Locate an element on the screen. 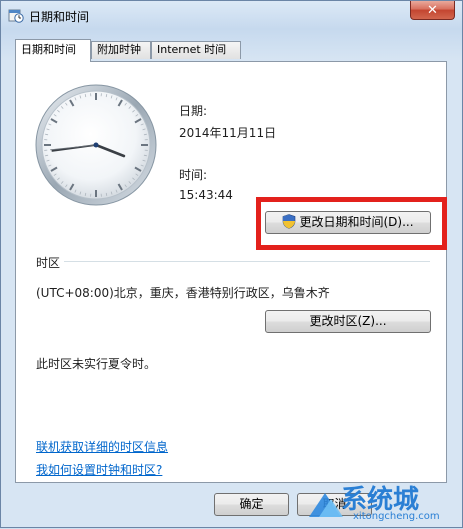 This screenshot has width=463, height=529. time-label: 时间: is located at coordinates (193, 174).